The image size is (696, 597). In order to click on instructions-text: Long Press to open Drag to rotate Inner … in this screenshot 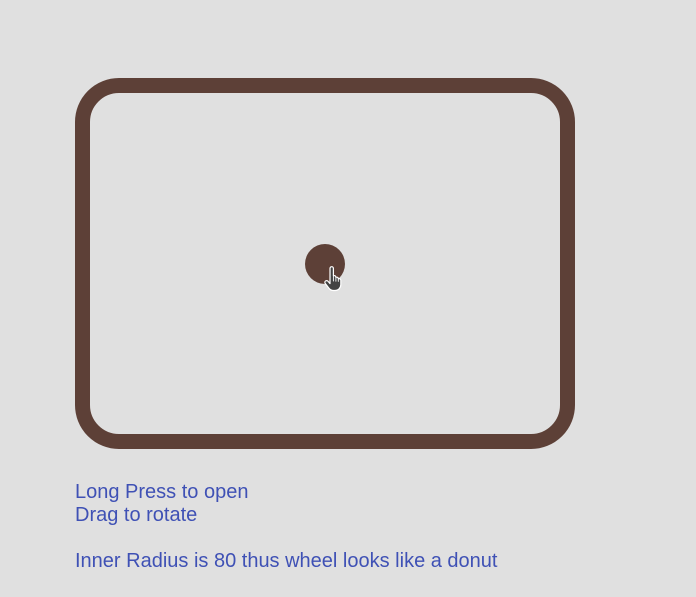, I will do `click(286, 527)`.